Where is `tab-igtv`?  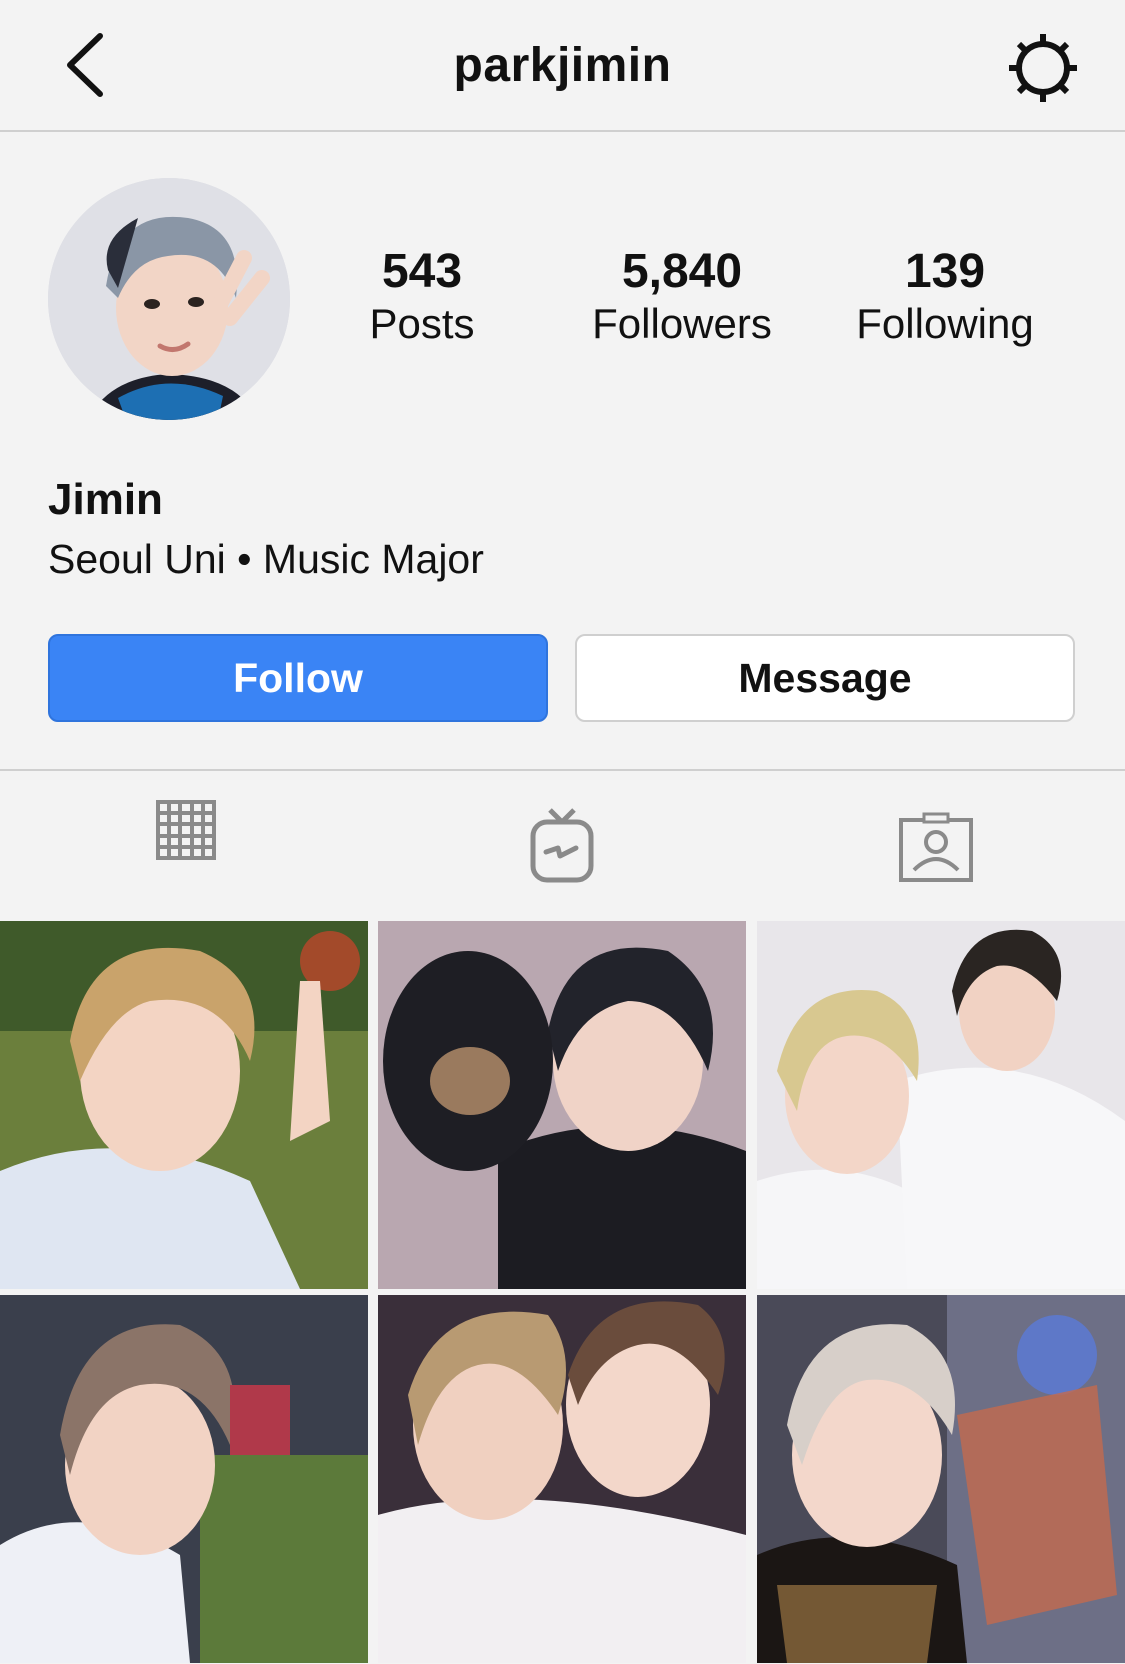
tab-igtv is located at coordinates (562, 848).